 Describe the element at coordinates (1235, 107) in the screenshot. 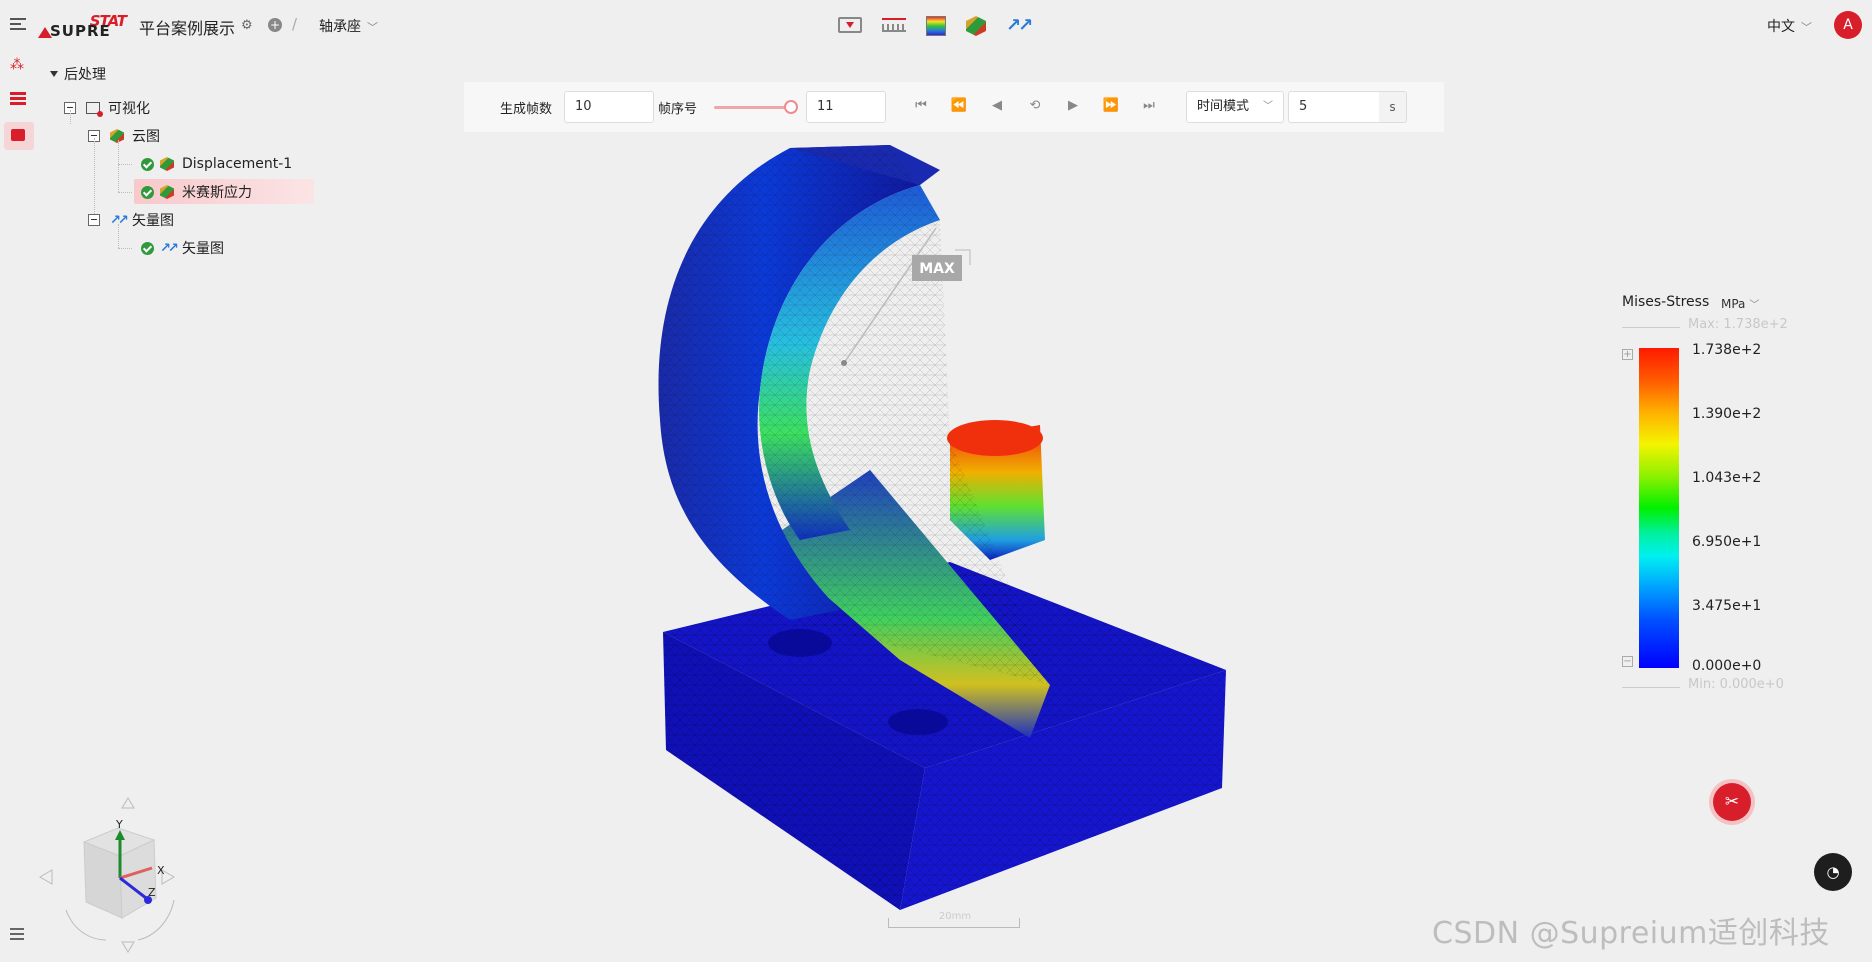

I see `time-mode-select: 时间模式 ﹀` at that location.